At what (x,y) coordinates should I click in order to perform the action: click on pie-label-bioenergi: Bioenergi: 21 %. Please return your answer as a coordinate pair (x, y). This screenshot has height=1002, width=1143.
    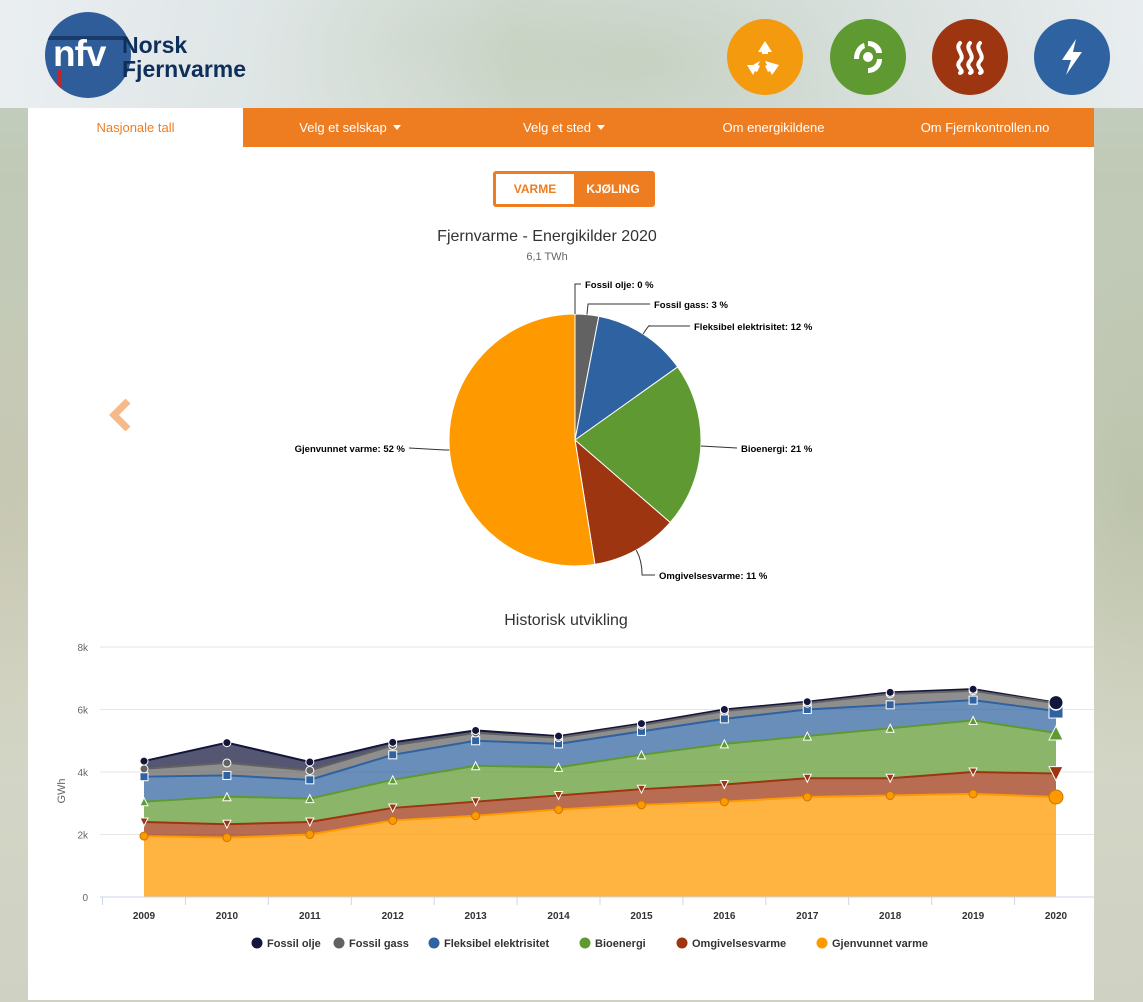
    Looking at the image, I should click on (777, 449).